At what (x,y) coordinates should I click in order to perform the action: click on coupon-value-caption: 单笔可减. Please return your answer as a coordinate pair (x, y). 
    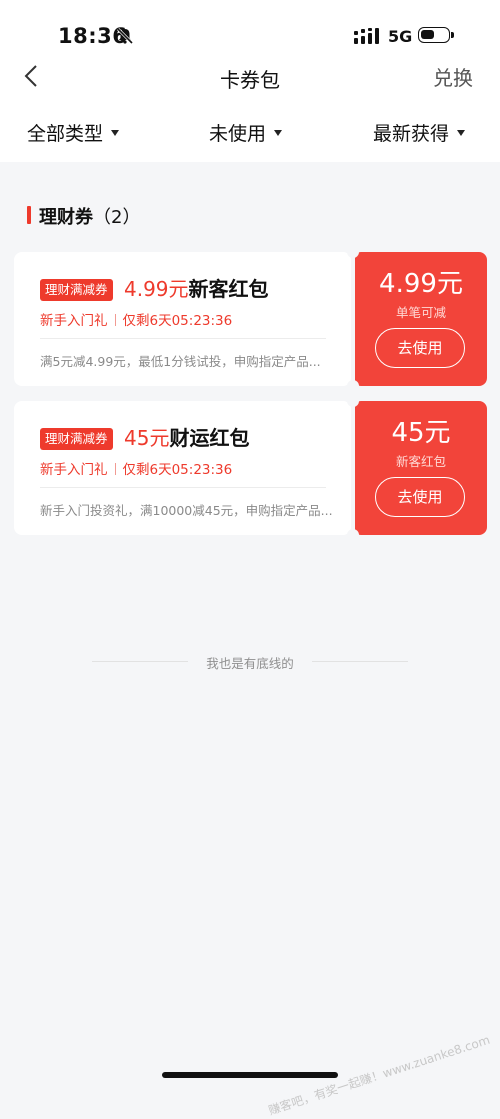
    Looking at the image, I should click on (420, 312).